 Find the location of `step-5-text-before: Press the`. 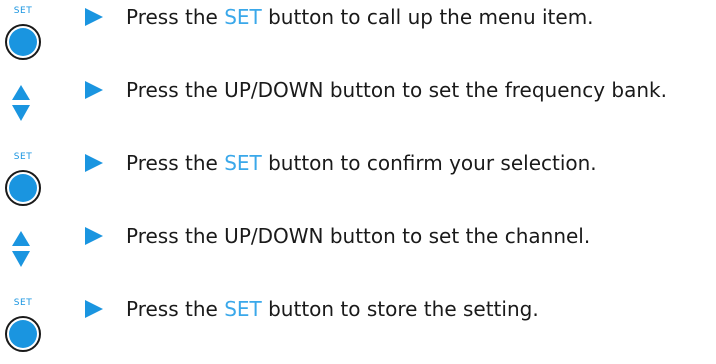

step-5-text-before: Press the is located at coordinates (175, 309).